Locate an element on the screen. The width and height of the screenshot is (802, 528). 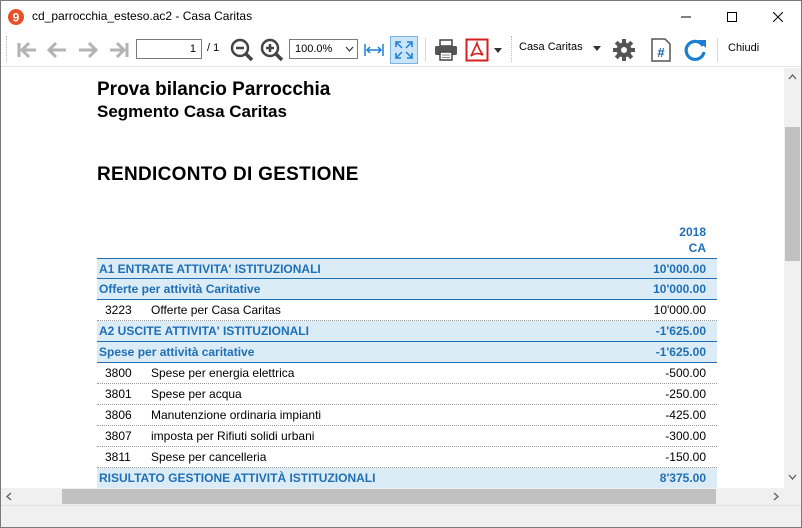
last-page-icon is located at coordinates (119, 50).